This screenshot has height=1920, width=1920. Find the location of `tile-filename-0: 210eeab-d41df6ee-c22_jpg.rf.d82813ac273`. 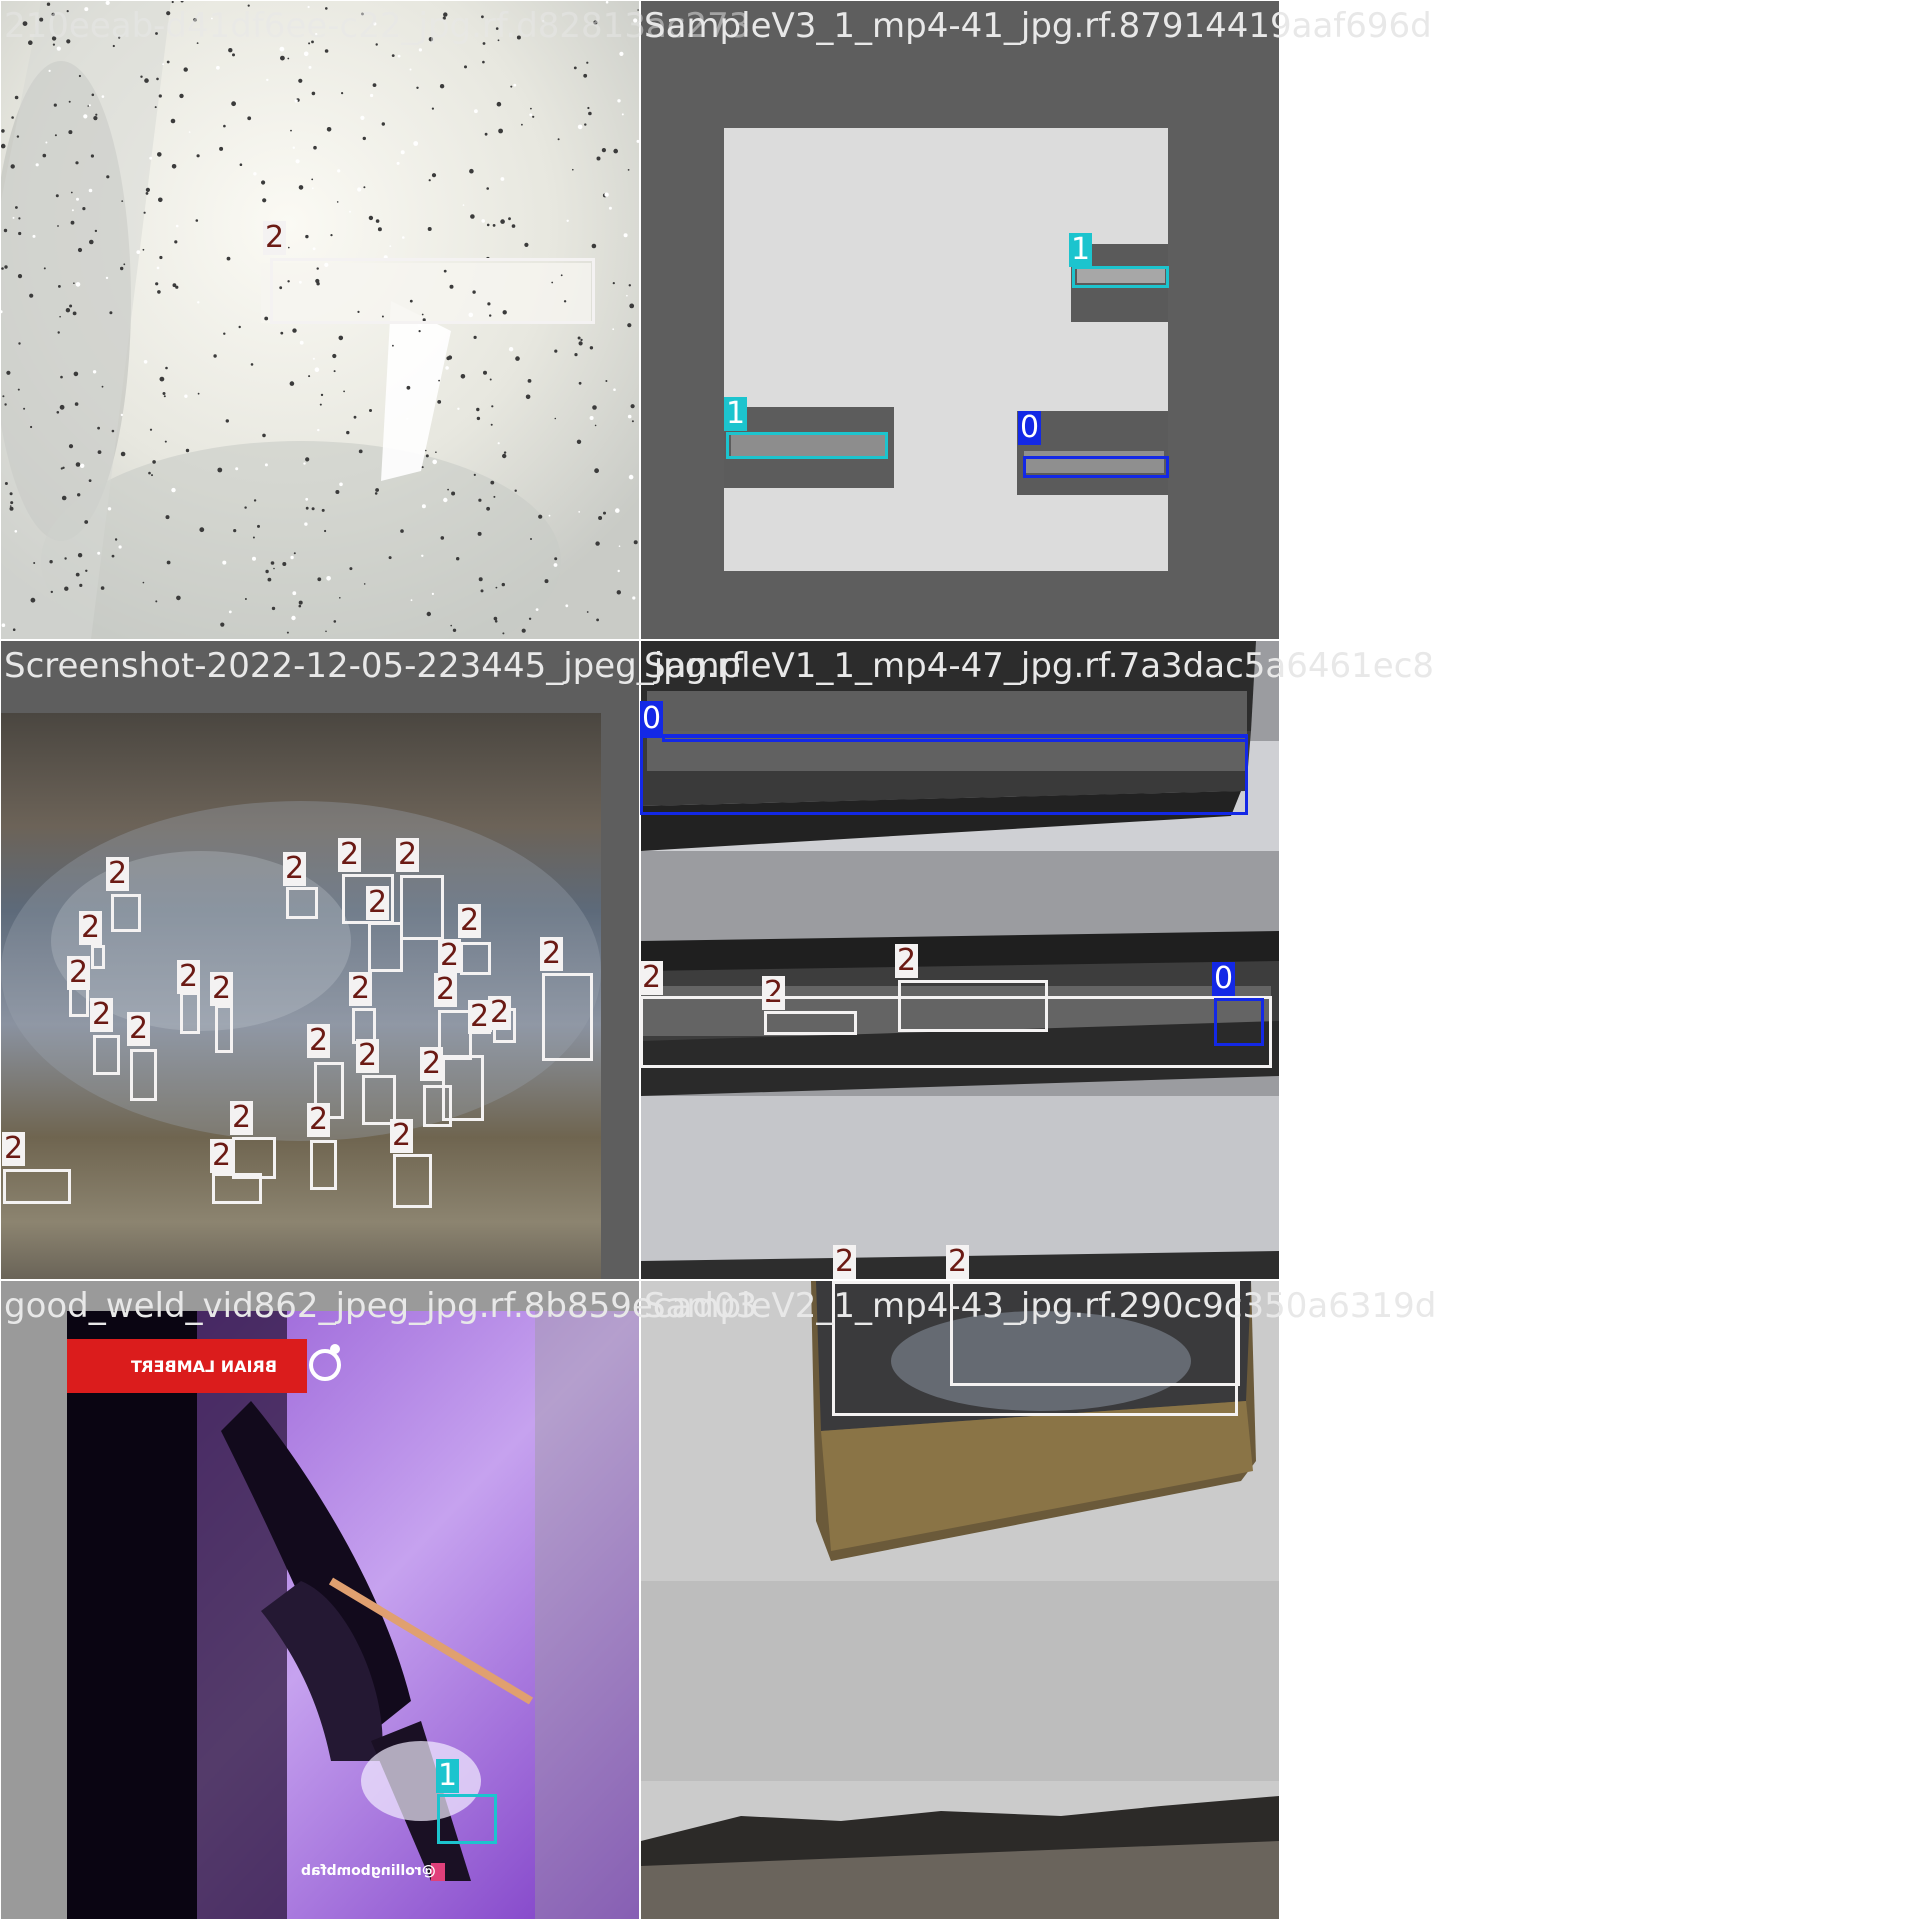

tile-filename-0: 210eeab-d41df6ee-c22_jpg.rf.d82813ac273 is located at coordinates (377, 26).